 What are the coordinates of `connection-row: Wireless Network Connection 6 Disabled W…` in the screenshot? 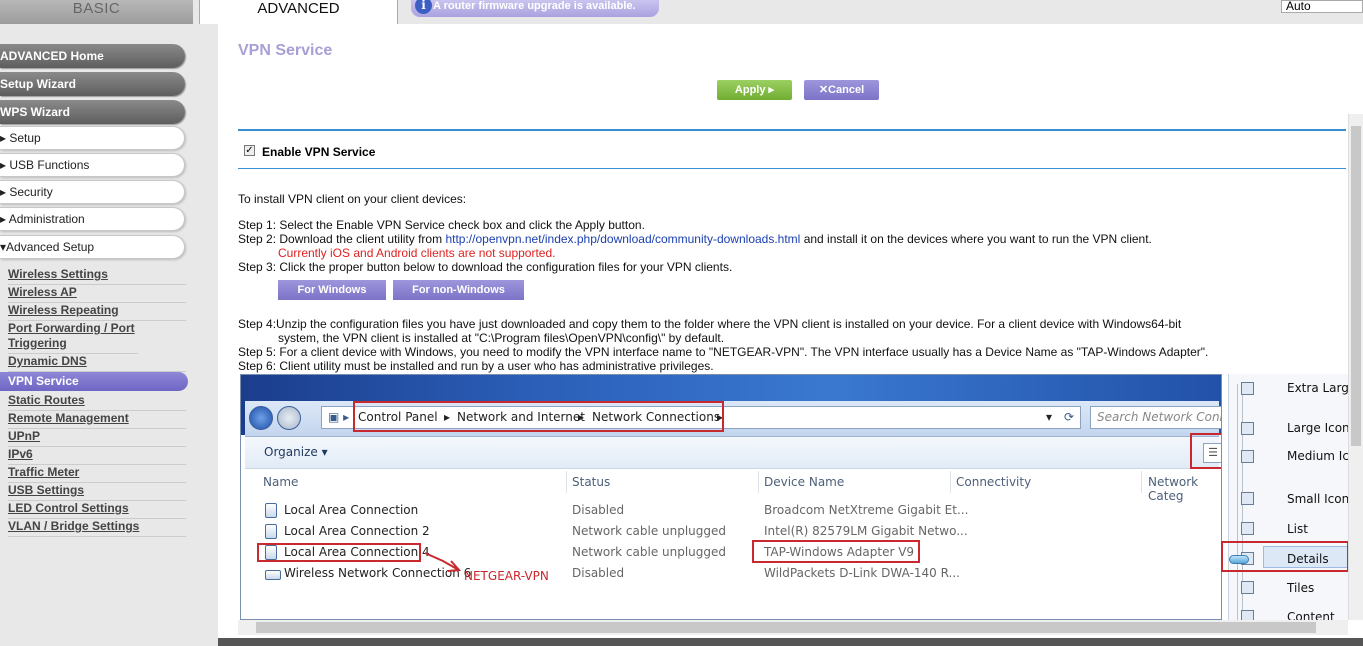 It's located at (731, 573).